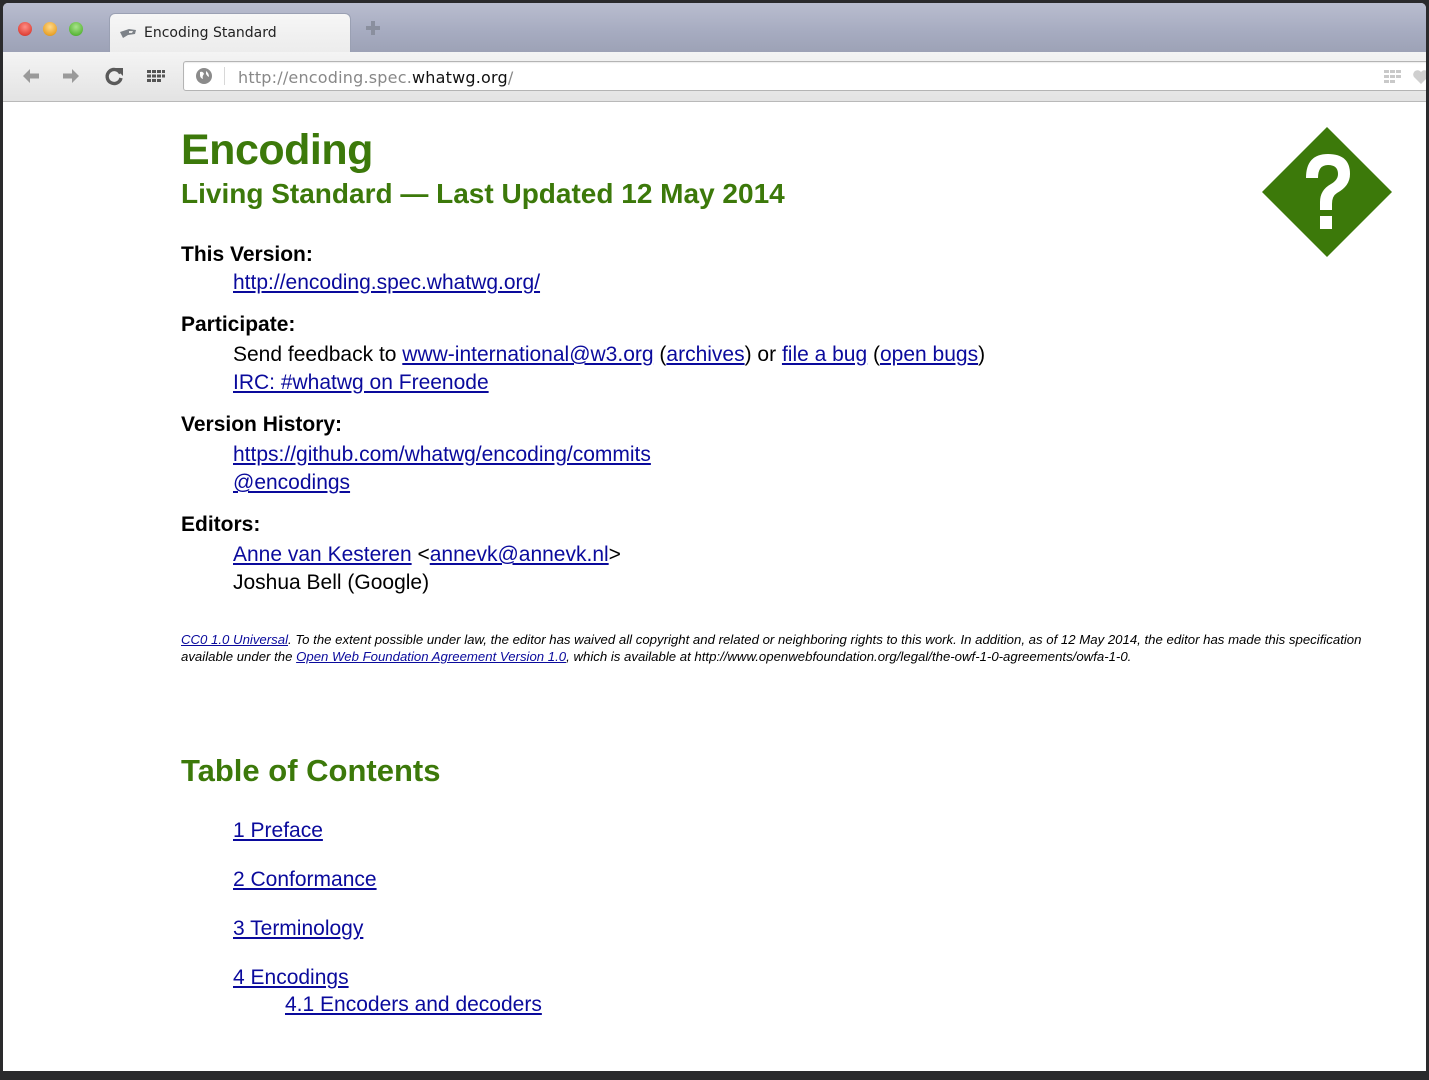  What do you see at coordinates (262, 424) in the screenshot?
I see `version-history-label: Version History:` at bounding box center [262, 424].